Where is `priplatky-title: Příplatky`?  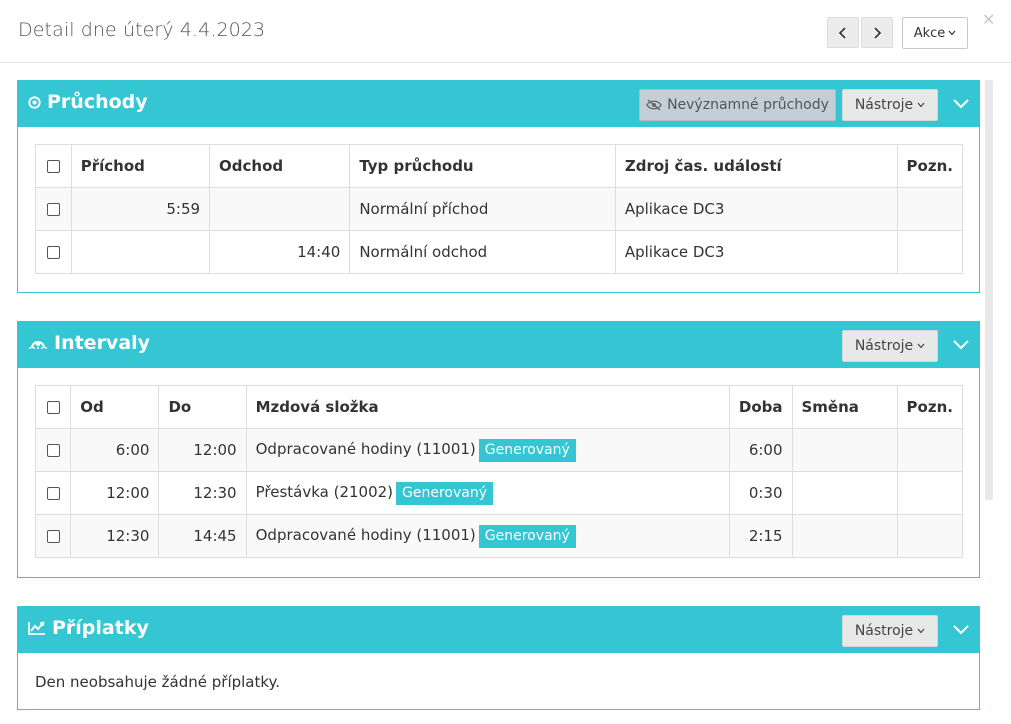 priplatky-title: Příplatky is located at coordinates (88, 628).